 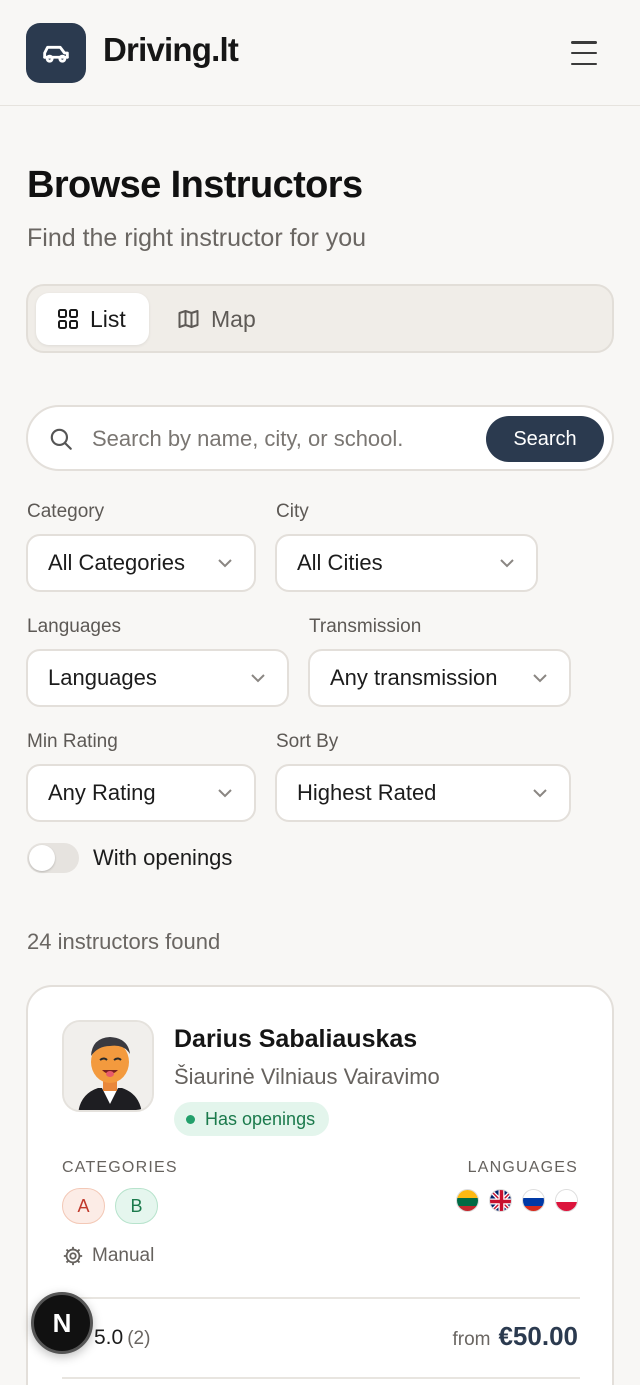 I want to click on min-rating-select: Any Rating, so click(x=141, y=793).